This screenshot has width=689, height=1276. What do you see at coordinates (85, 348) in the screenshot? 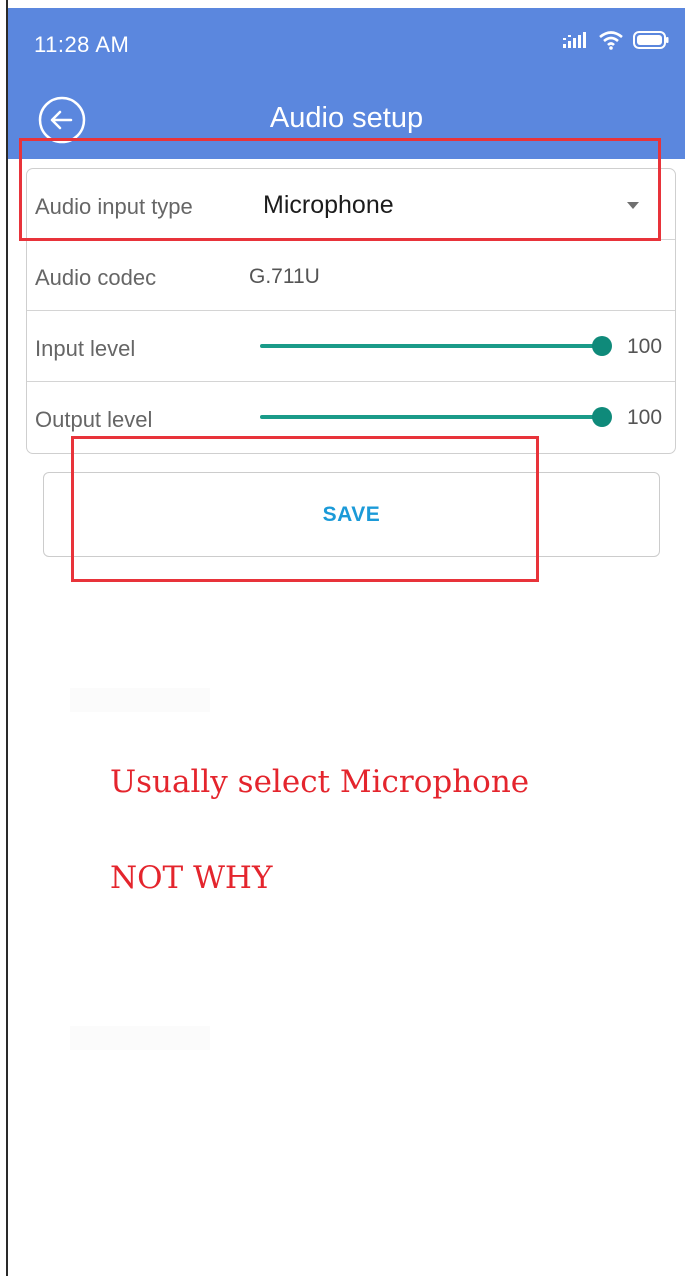
I see `input-level-label: Input level` at bounding box center [85, 348].